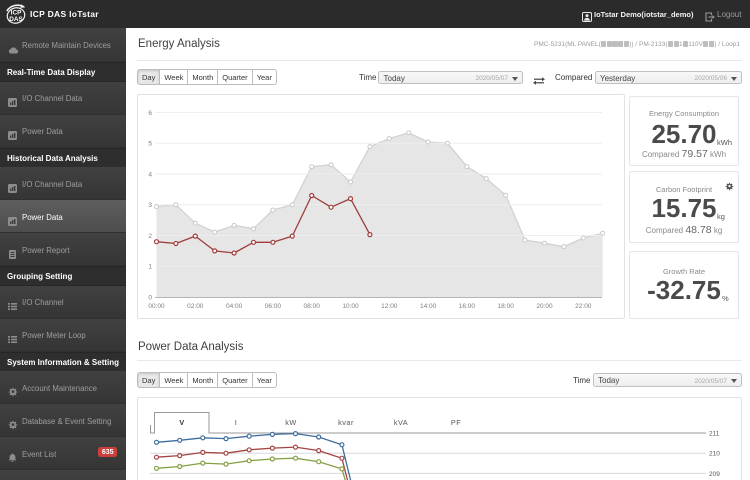 The width and height of the screenshot is (750, 480). Describe the element at coordinates (401, 422) in the screenshot. I see `svg-text: kVA` at that location.